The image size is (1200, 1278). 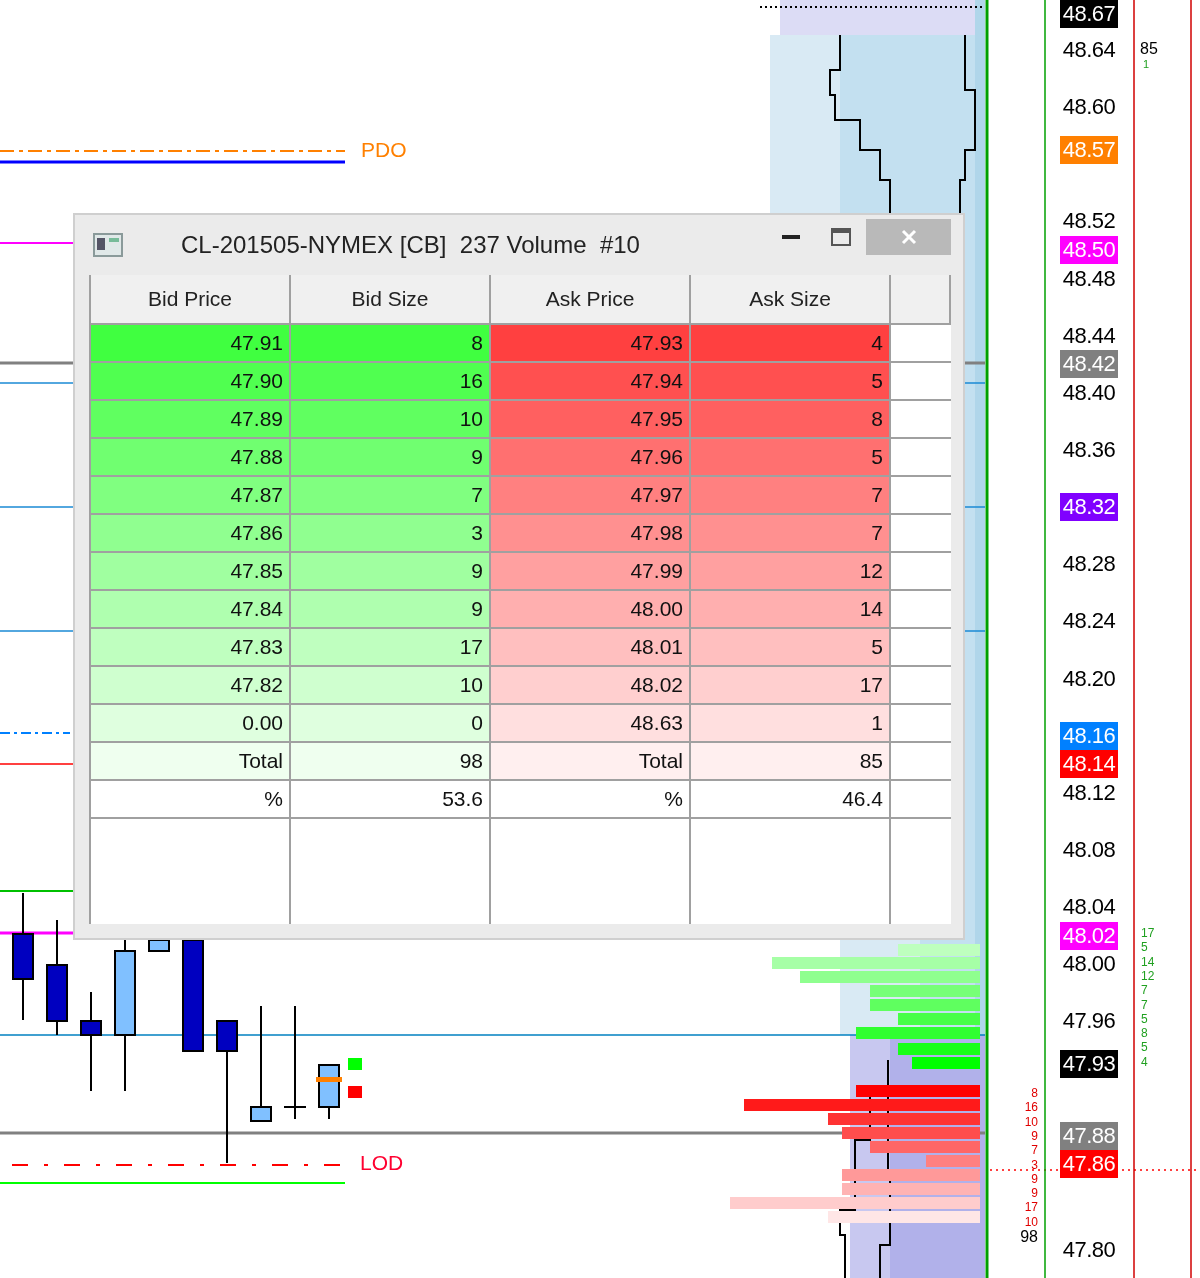 What do you see at coordinates (1030, 1208) in the screenshot?
I see `bid-size-label: 17` at bounding box center [1030, 1208].